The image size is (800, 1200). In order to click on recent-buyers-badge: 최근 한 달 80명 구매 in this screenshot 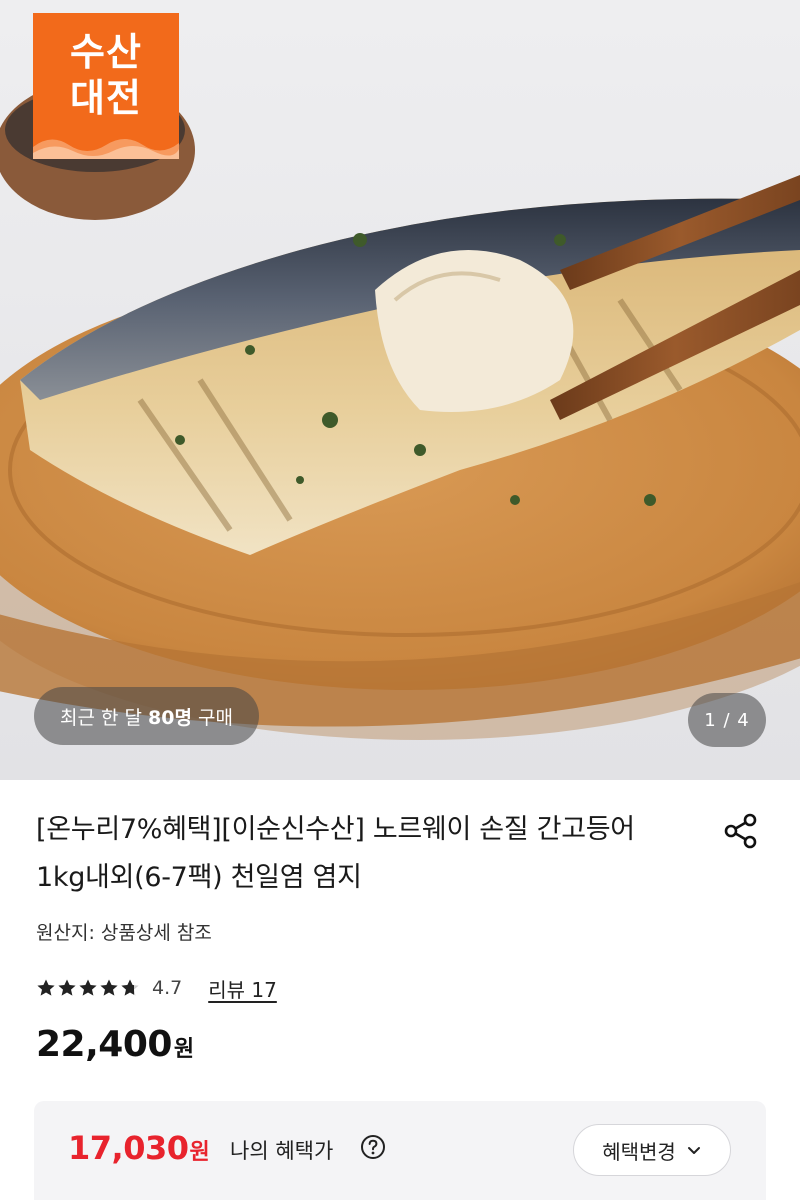, I will do `click(146, 716)`.